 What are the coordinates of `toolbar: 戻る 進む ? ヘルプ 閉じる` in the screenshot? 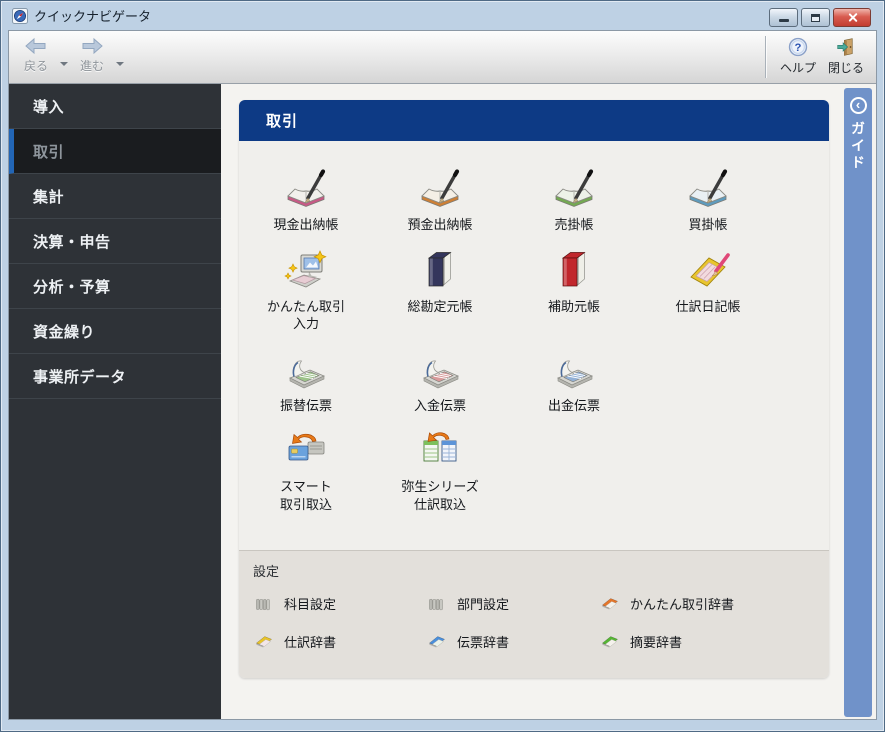 It's located at (442, 57).